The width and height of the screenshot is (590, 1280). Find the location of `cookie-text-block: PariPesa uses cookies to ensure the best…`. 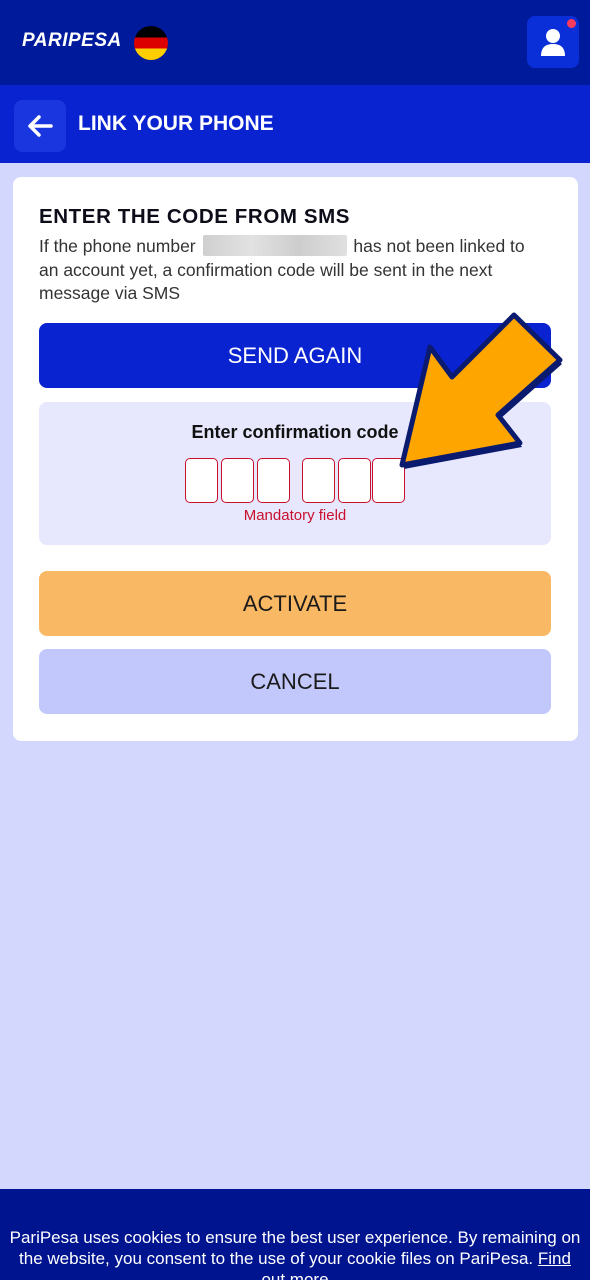

cookie-text-block: PariPesa uses cookies to ensure the best… is located at coordinates (295, 1253).